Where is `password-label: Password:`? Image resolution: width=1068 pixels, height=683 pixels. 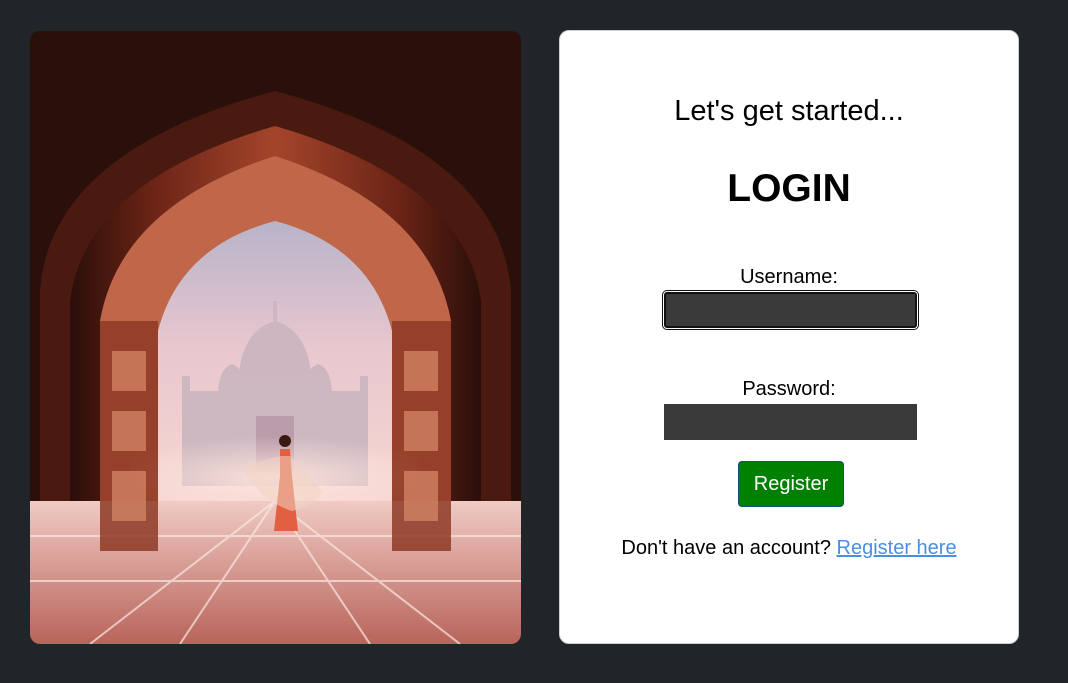 password-label: Password: is located at coordinates (789, 389).